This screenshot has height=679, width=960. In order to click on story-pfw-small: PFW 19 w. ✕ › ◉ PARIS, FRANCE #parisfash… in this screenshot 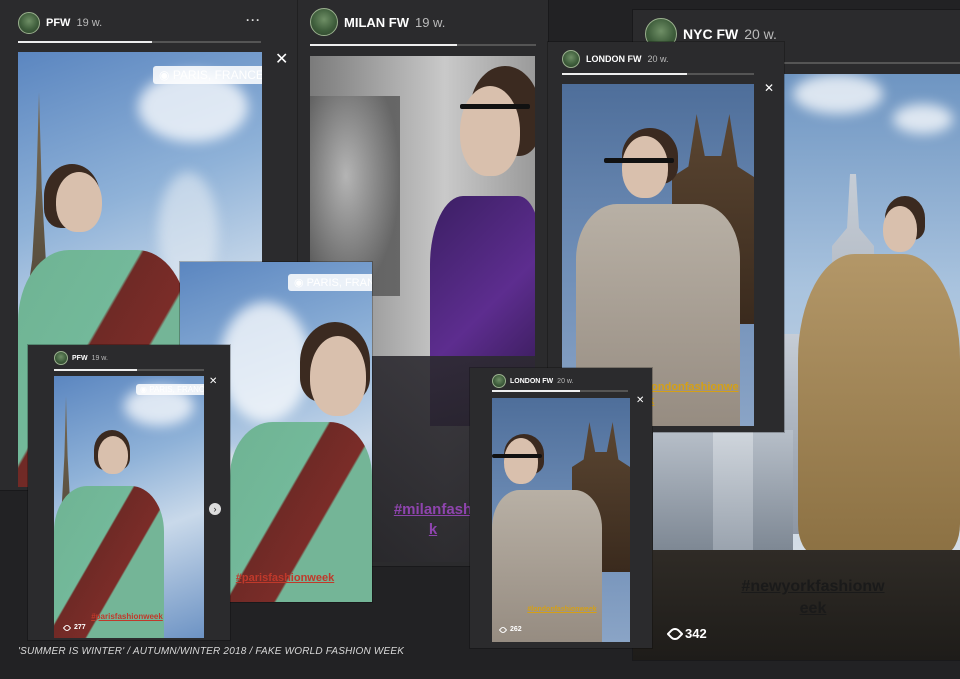, I will do `click(129, 492)`.